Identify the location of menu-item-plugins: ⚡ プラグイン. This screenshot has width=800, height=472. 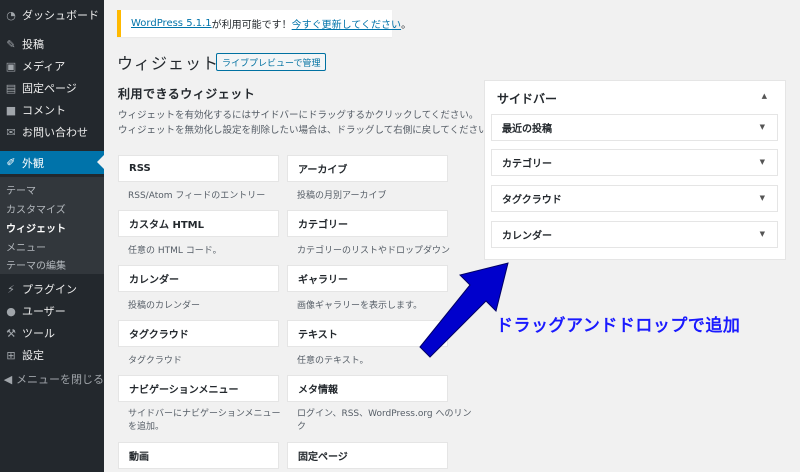
(52, 289).